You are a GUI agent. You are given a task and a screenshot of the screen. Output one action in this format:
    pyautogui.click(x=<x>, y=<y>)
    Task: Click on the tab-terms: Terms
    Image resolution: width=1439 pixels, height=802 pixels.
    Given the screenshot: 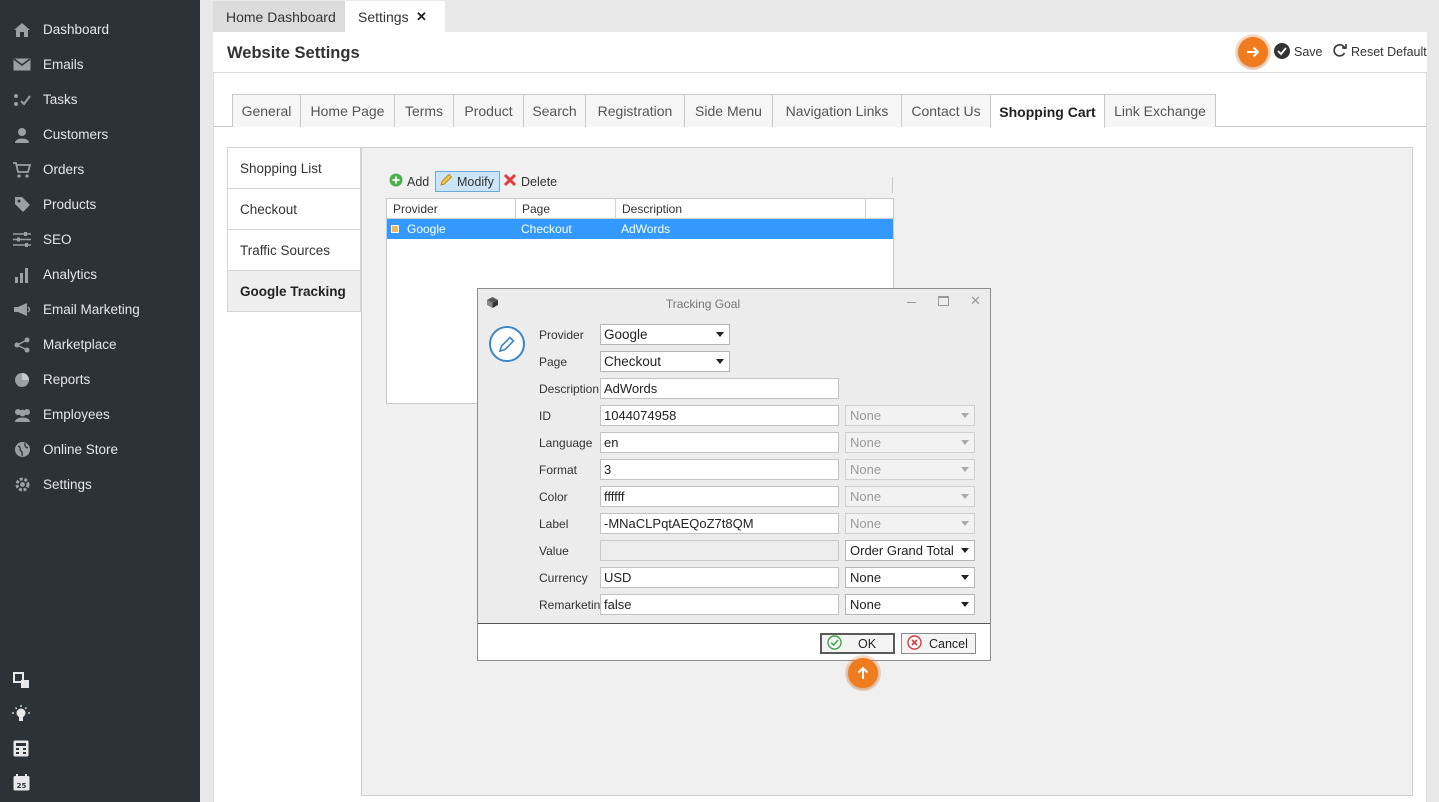 What is the action you would take?
    pyautogui.click(x=424, y=110)
    